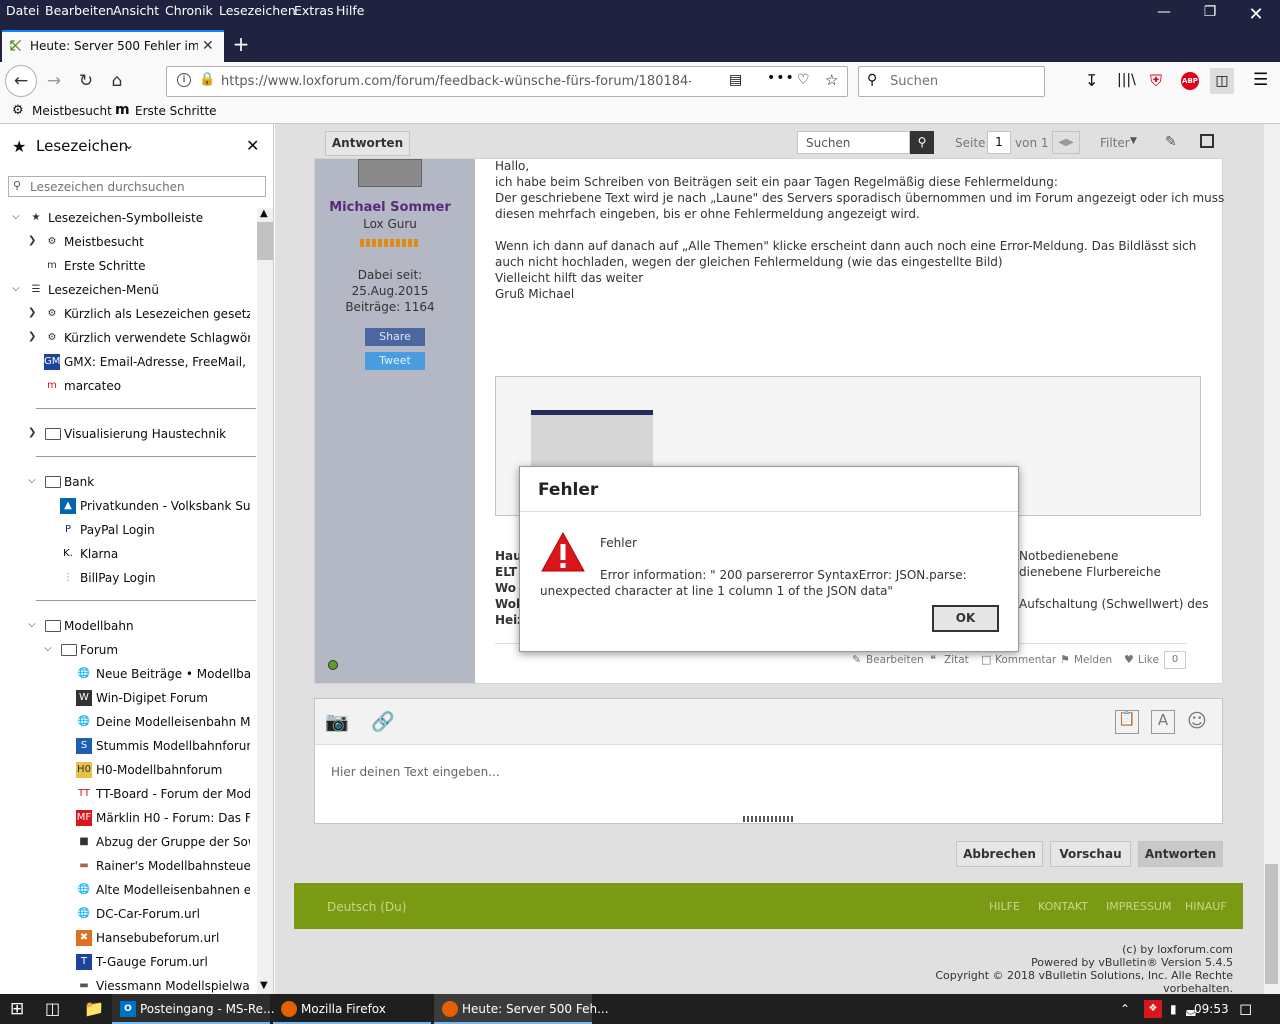 This screenshot has height=1024, width=1280. What do you see at coordinates (1206, 906) in the screenshot?
I see `footer-link-top: HINAUF` at bounding box center [1206, 906].